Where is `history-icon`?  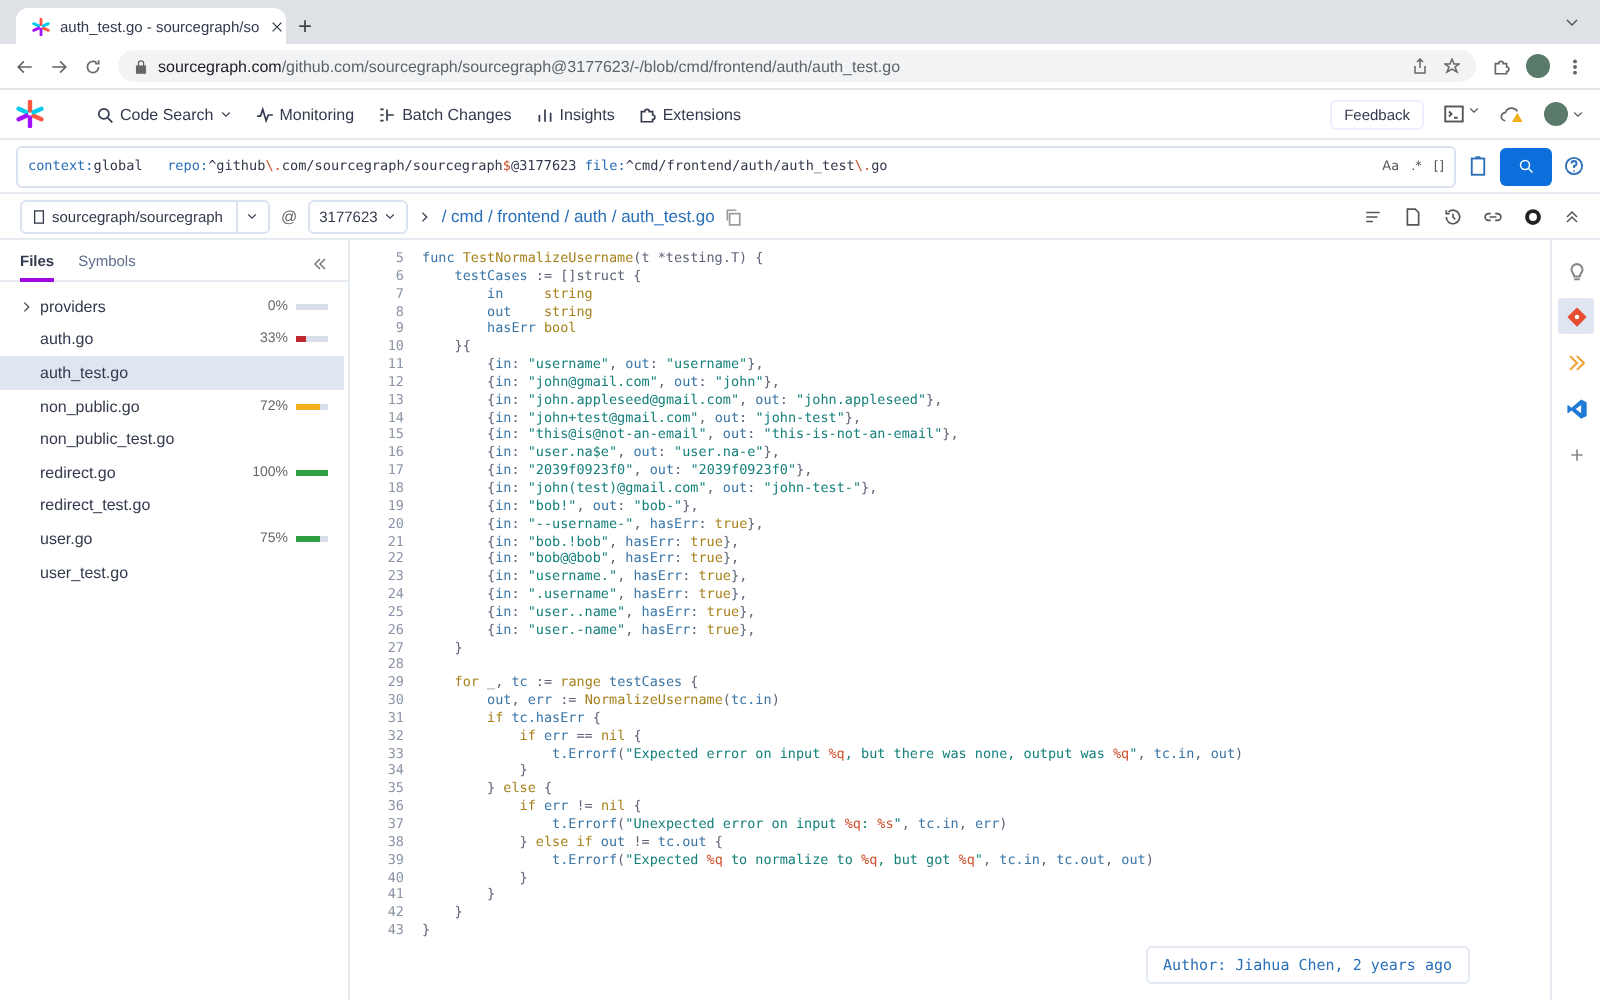
history-icon is located at coordinates (1453, 216).